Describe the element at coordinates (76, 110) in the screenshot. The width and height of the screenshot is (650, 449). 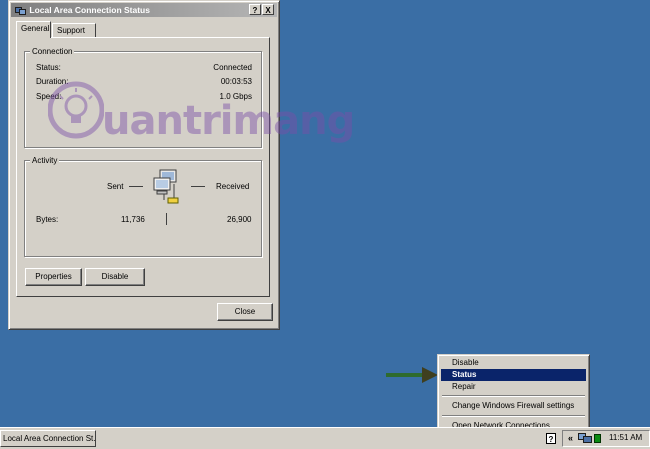
I see `lightbulb-icon` at that location.